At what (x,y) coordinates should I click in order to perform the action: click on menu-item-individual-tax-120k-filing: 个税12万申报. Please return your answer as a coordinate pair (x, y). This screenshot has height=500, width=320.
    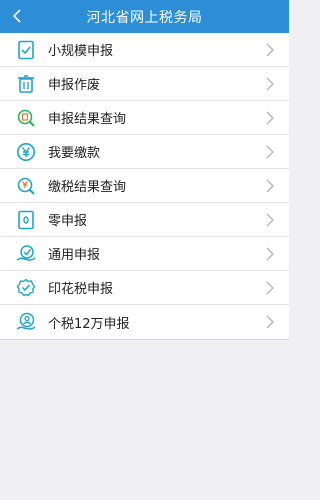
    Looking at the image, I should click on (144, 322).